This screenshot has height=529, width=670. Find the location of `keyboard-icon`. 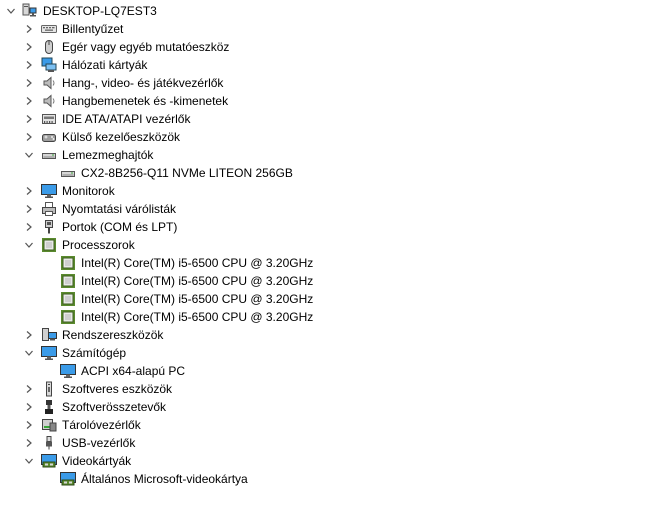

keyboard-icon is located at coordinates (49, 29).